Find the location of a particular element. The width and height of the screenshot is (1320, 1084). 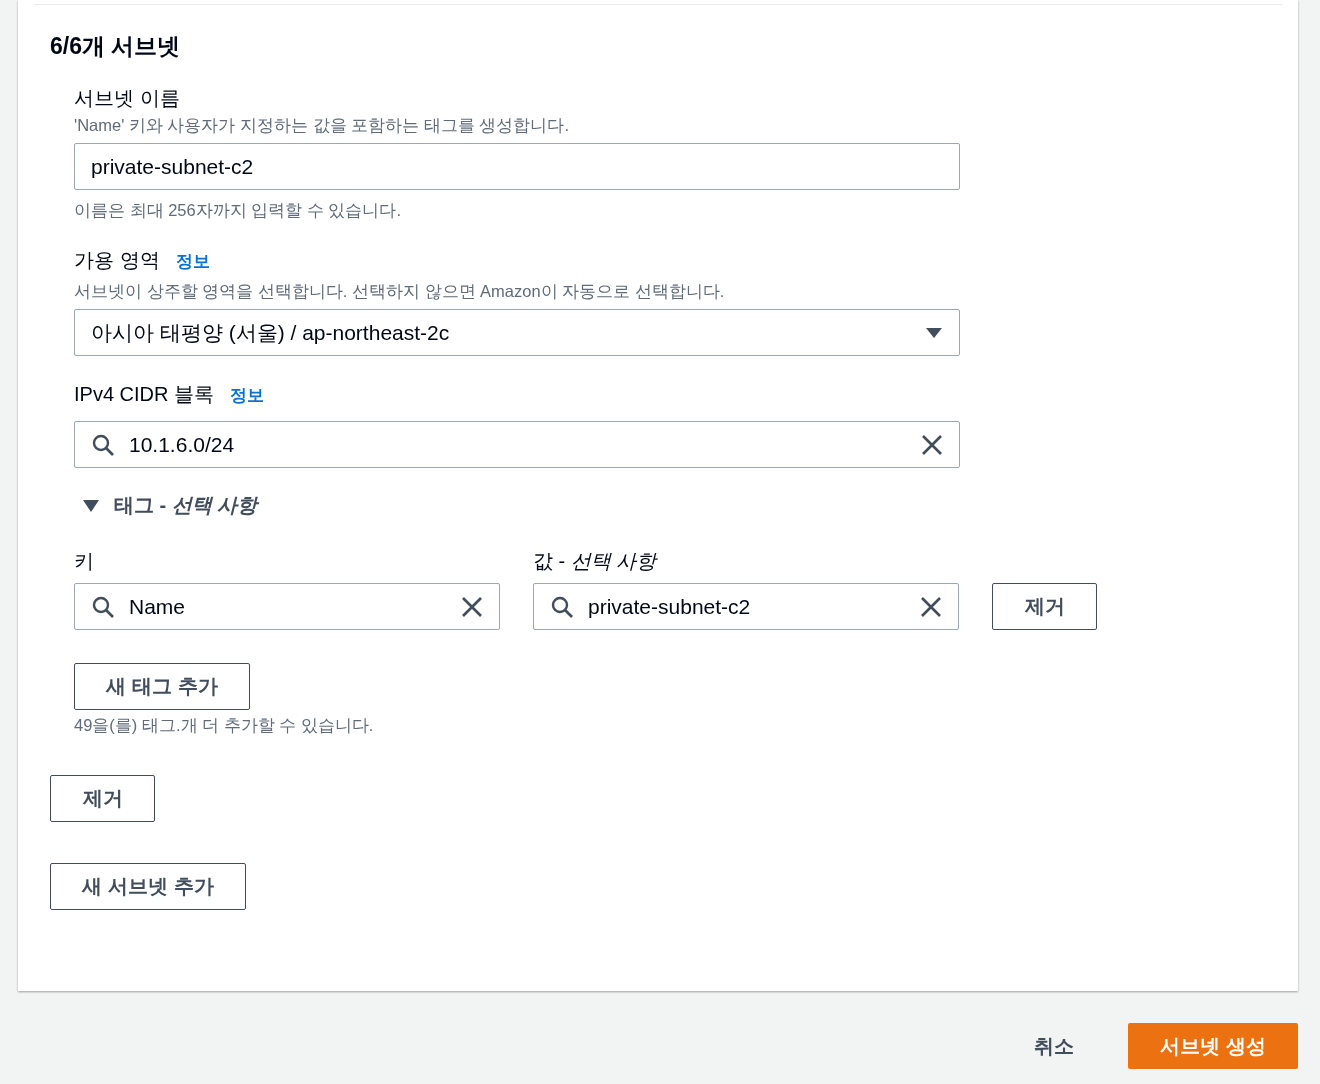

field-label: 서브넷 이름 is located at coordinates (127, 98).